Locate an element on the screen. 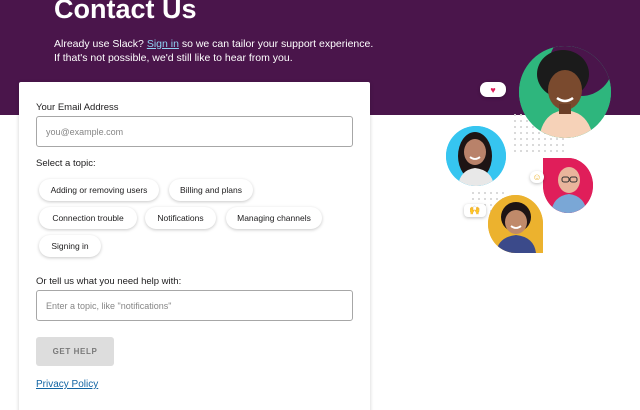 This screenshot has height=410, width=640. get-help-button: GET HELP is located at coordinates (75, 351).